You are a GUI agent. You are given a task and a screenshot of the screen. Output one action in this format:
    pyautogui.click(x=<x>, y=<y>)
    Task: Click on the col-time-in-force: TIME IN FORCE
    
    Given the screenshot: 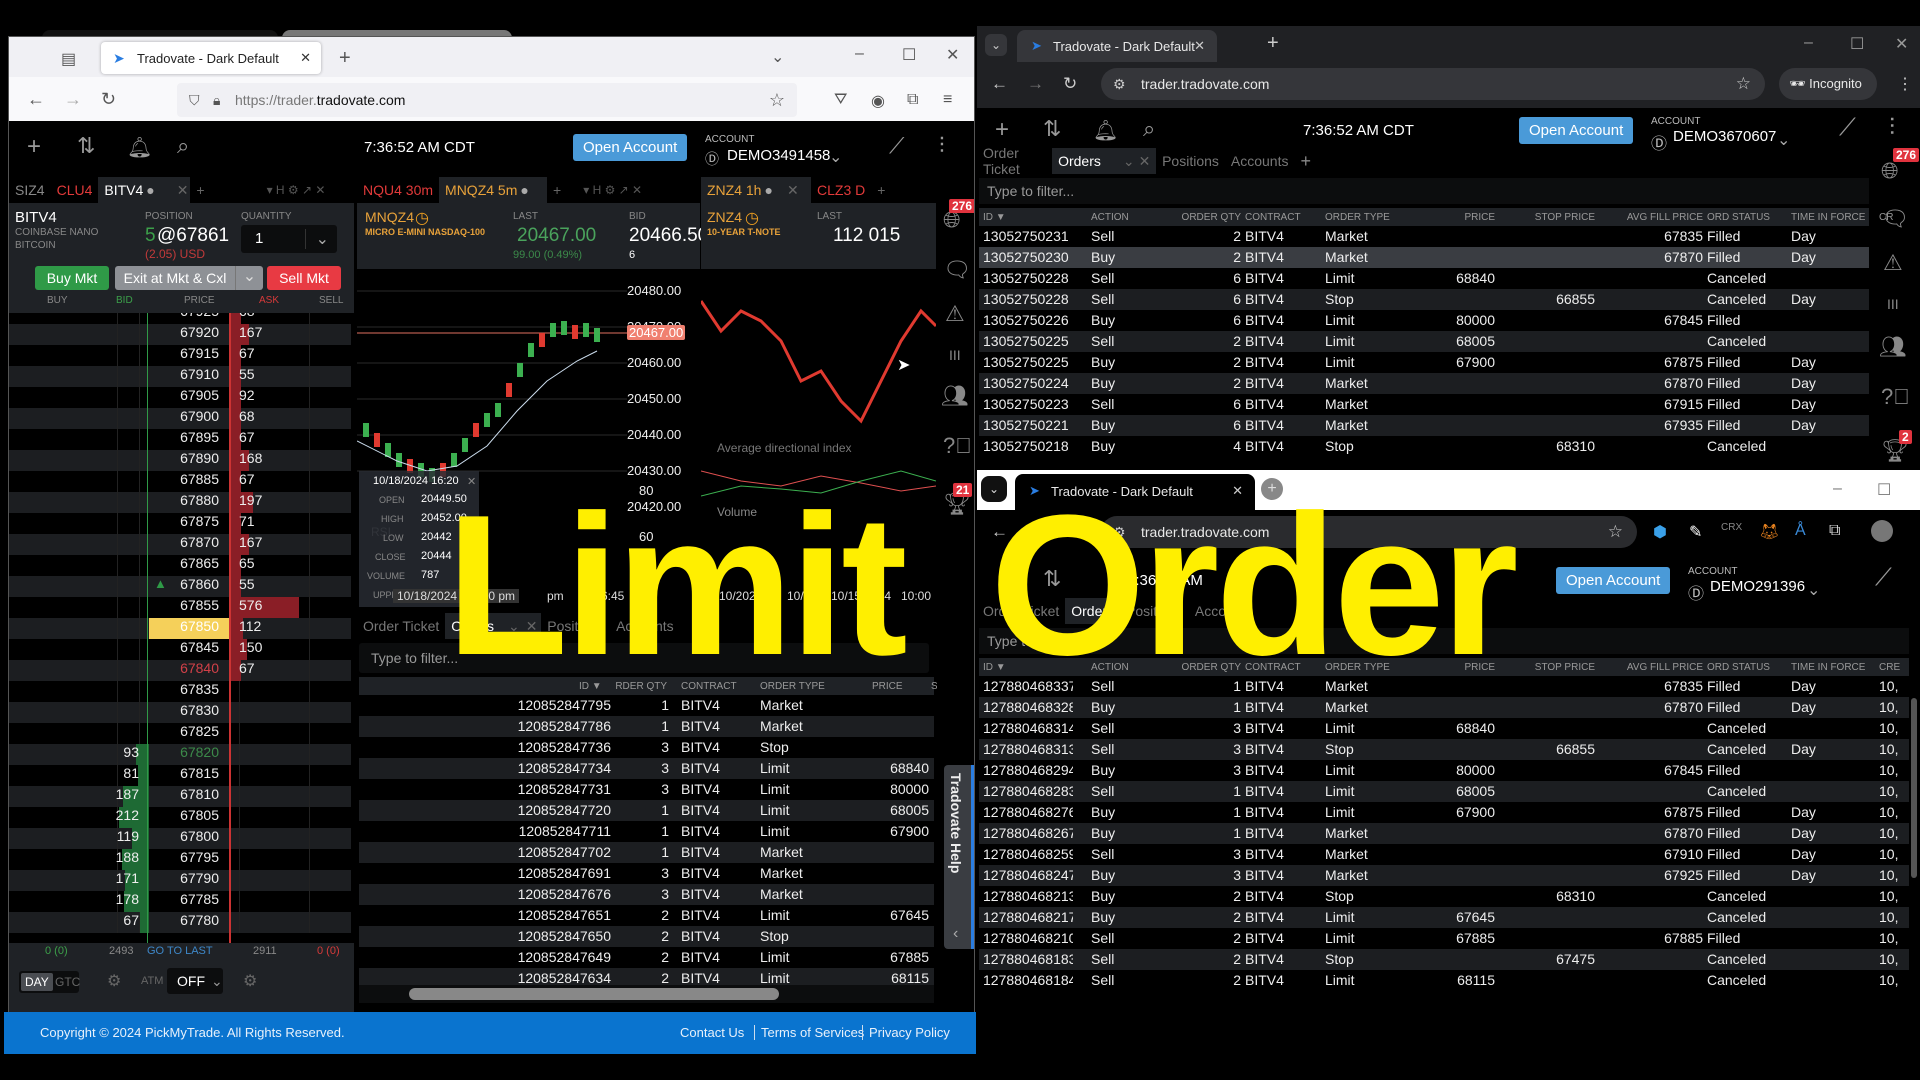 What is the action you would take?
    pyautogui.click(x=1833, y=217)
    